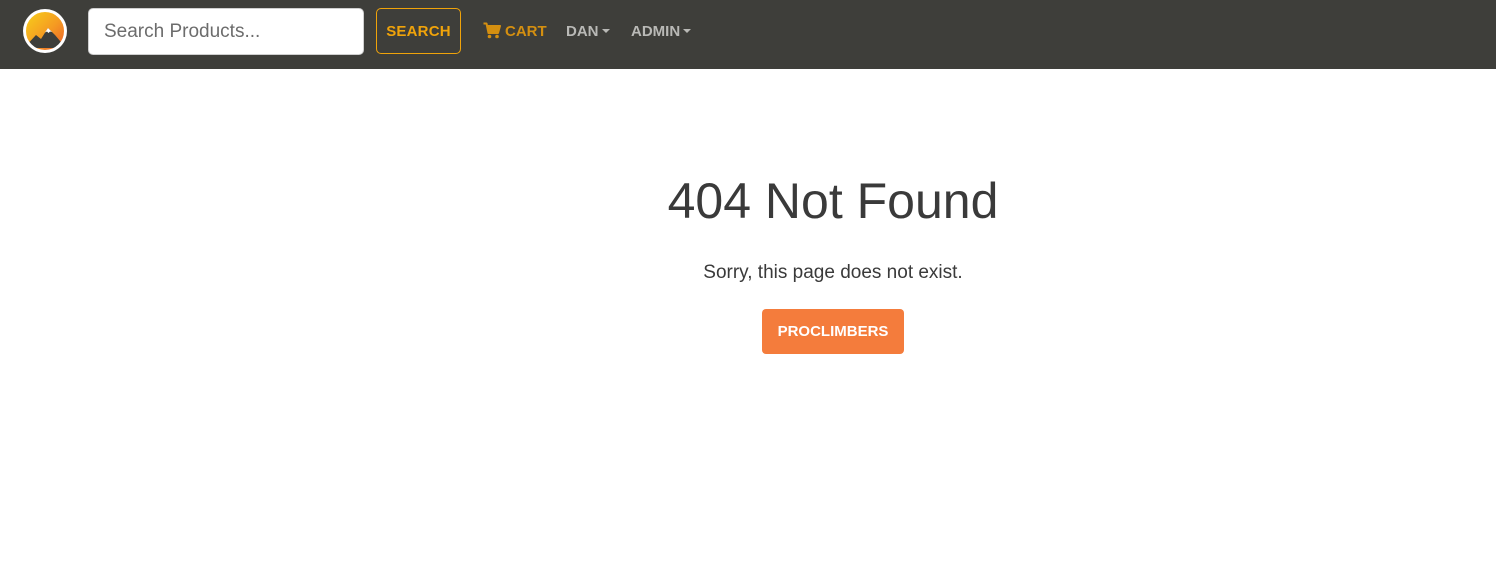 The height and width of the screenshot is (581, 1496). I want to click on page-title: 404 Not Found, so click(833, 201).